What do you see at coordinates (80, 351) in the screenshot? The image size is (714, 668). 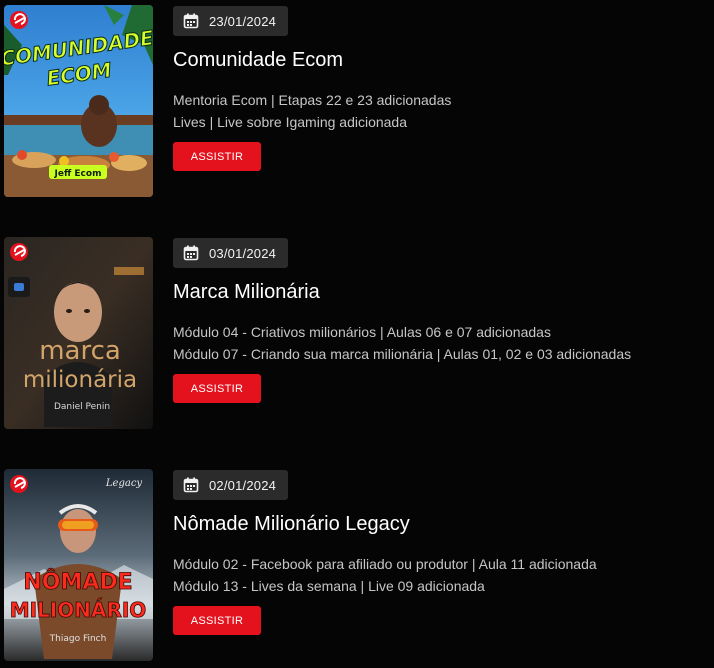 I see `thumbnail-headline: marca` at bounding box center [80, 351].